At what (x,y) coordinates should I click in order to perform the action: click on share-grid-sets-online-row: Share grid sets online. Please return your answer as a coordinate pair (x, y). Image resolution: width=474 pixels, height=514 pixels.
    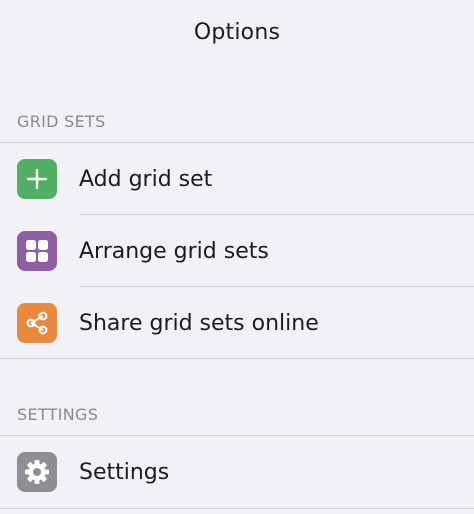
    Looking at the image, I should click on (237, 323).